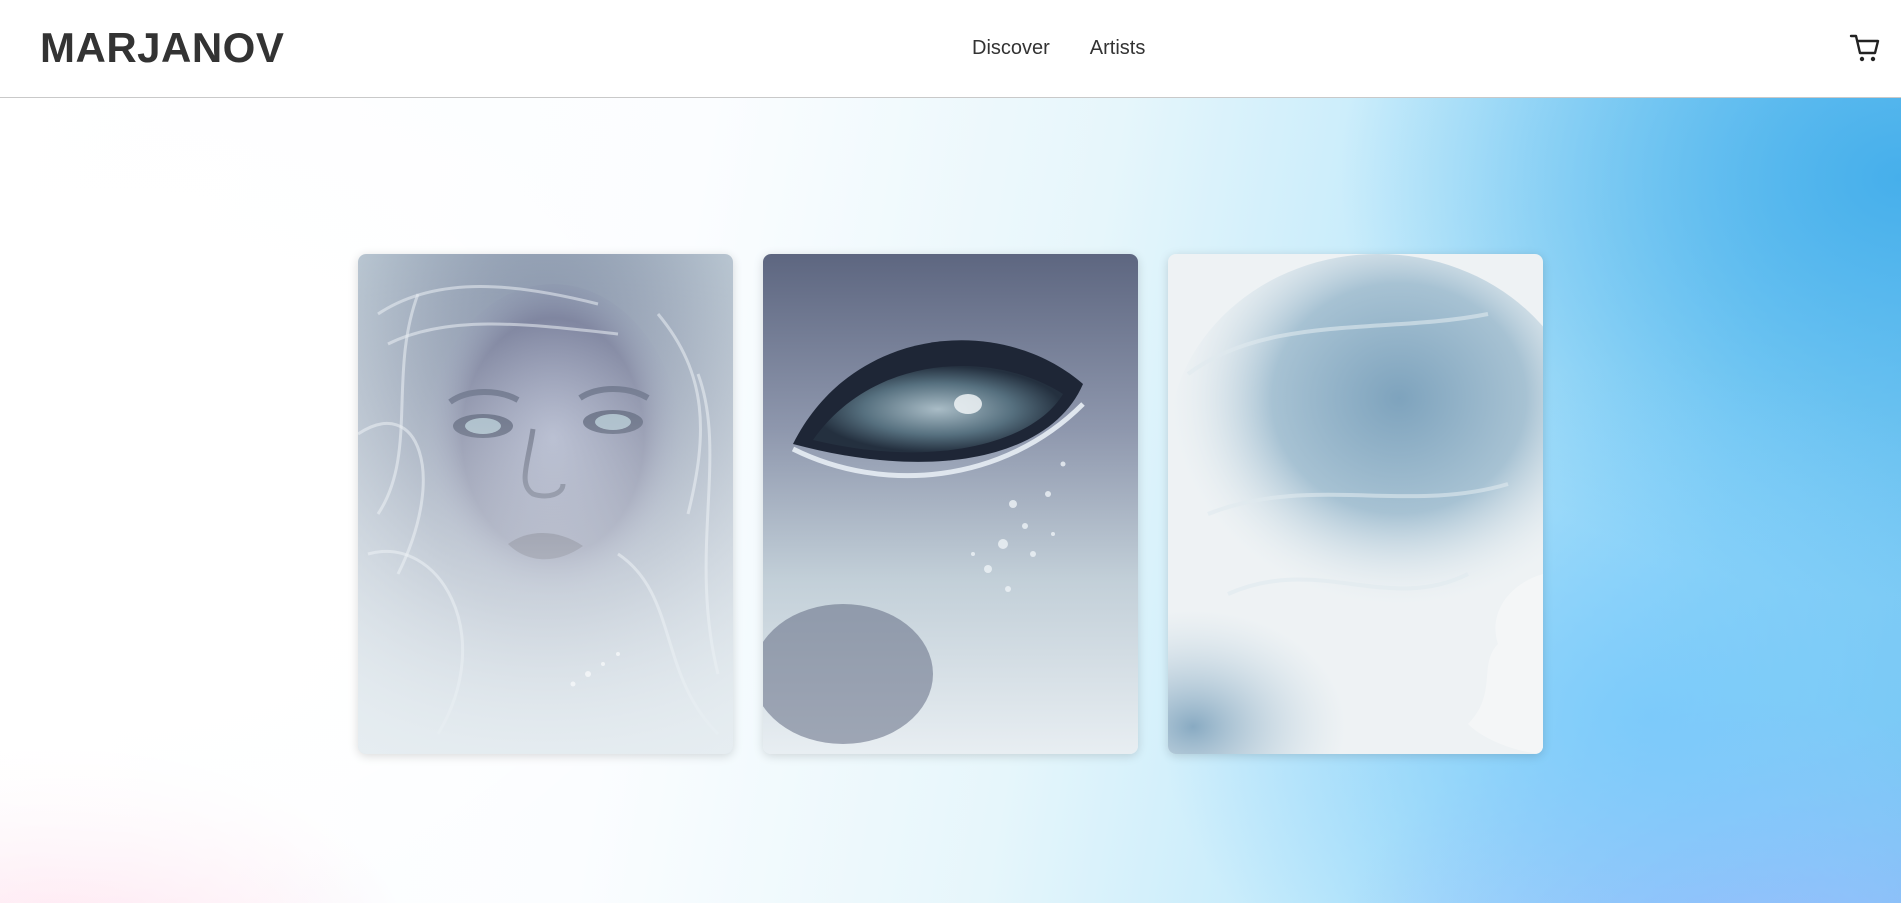 Image resolution: width=1901 pixels, height=903 pixels. I want to click on nav-link-discover: Discover, so click(1011, 48).